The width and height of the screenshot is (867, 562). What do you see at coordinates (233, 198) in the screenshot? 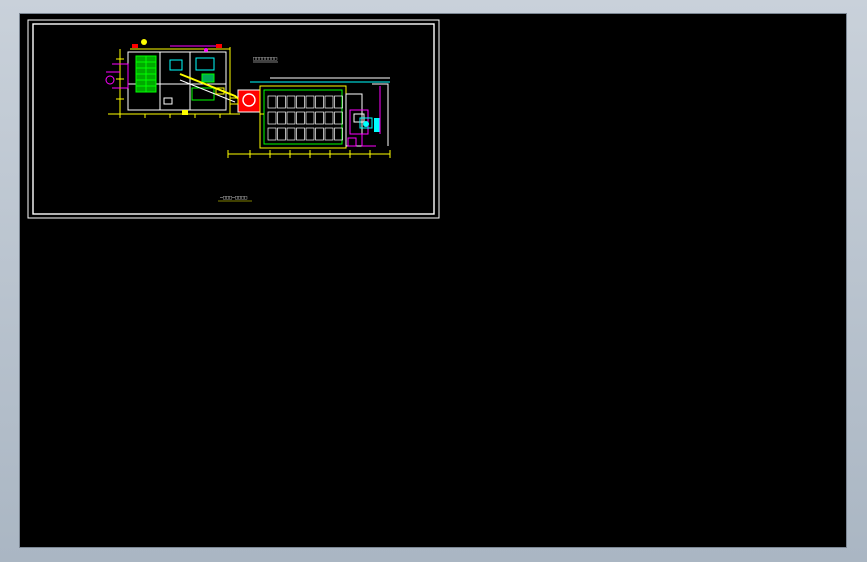
I see `plan-caption: —□□□—□□□□` at bounding box center [233, 198].